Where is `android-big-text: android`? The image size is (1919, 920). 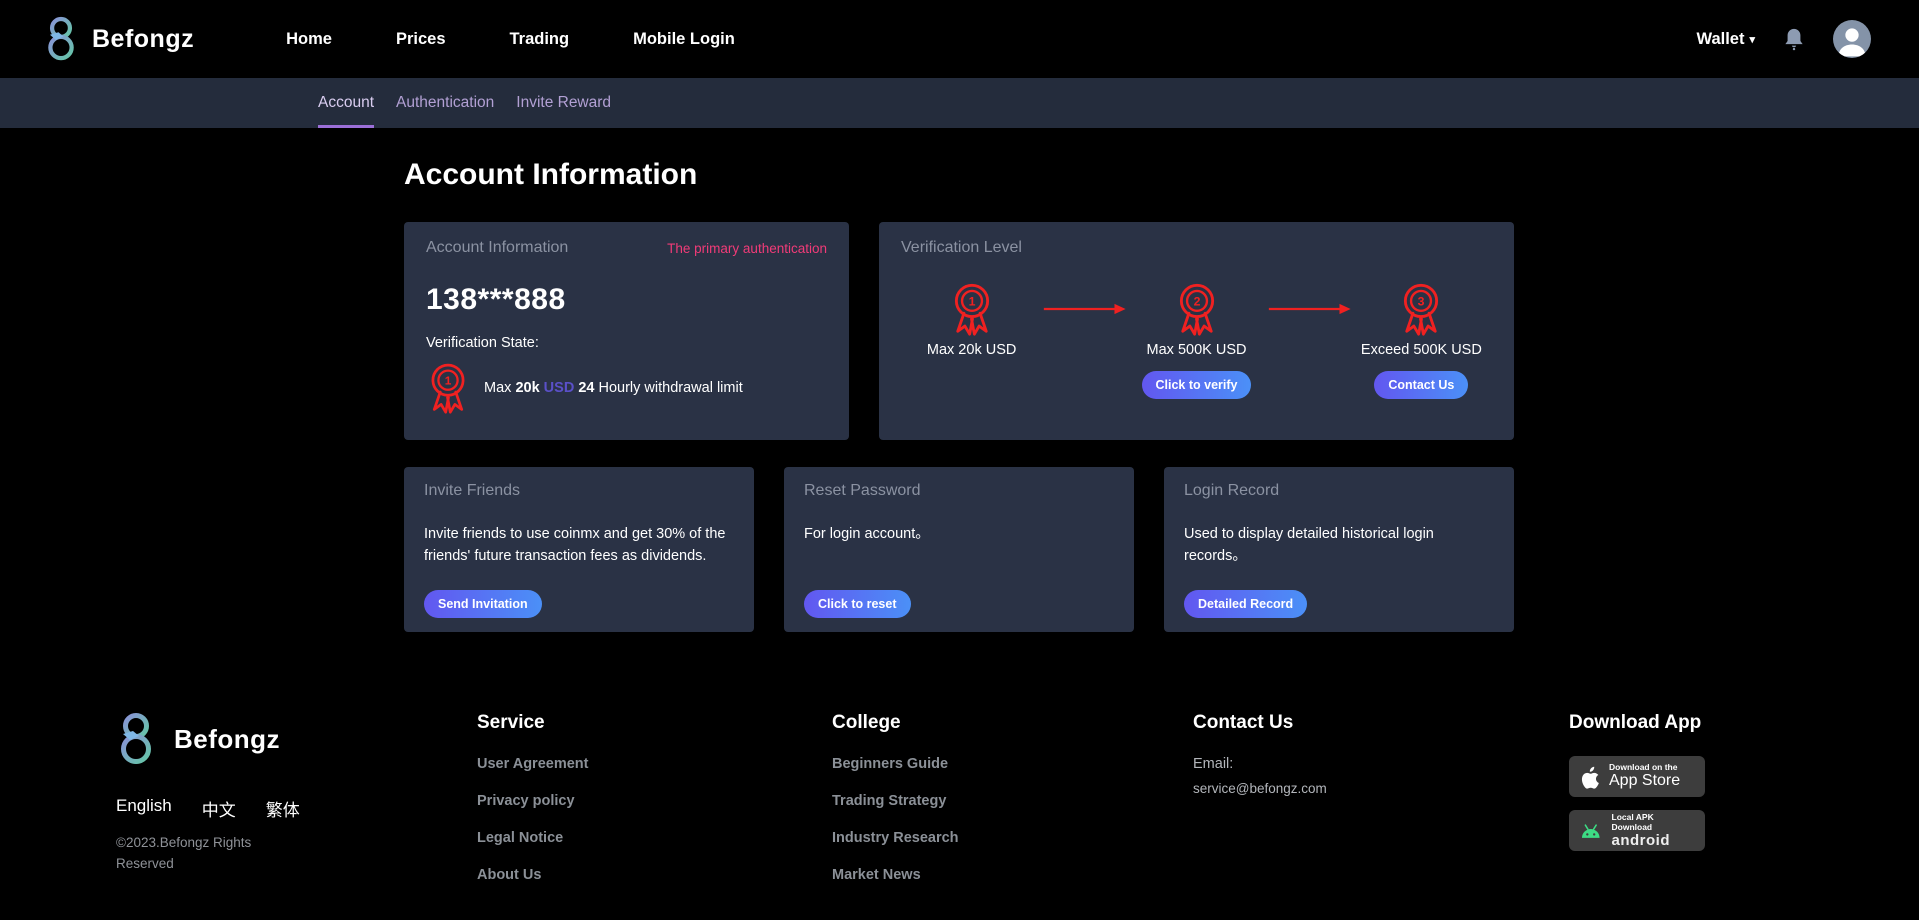
android-big-text: android is located at coordinates (1641, 841).